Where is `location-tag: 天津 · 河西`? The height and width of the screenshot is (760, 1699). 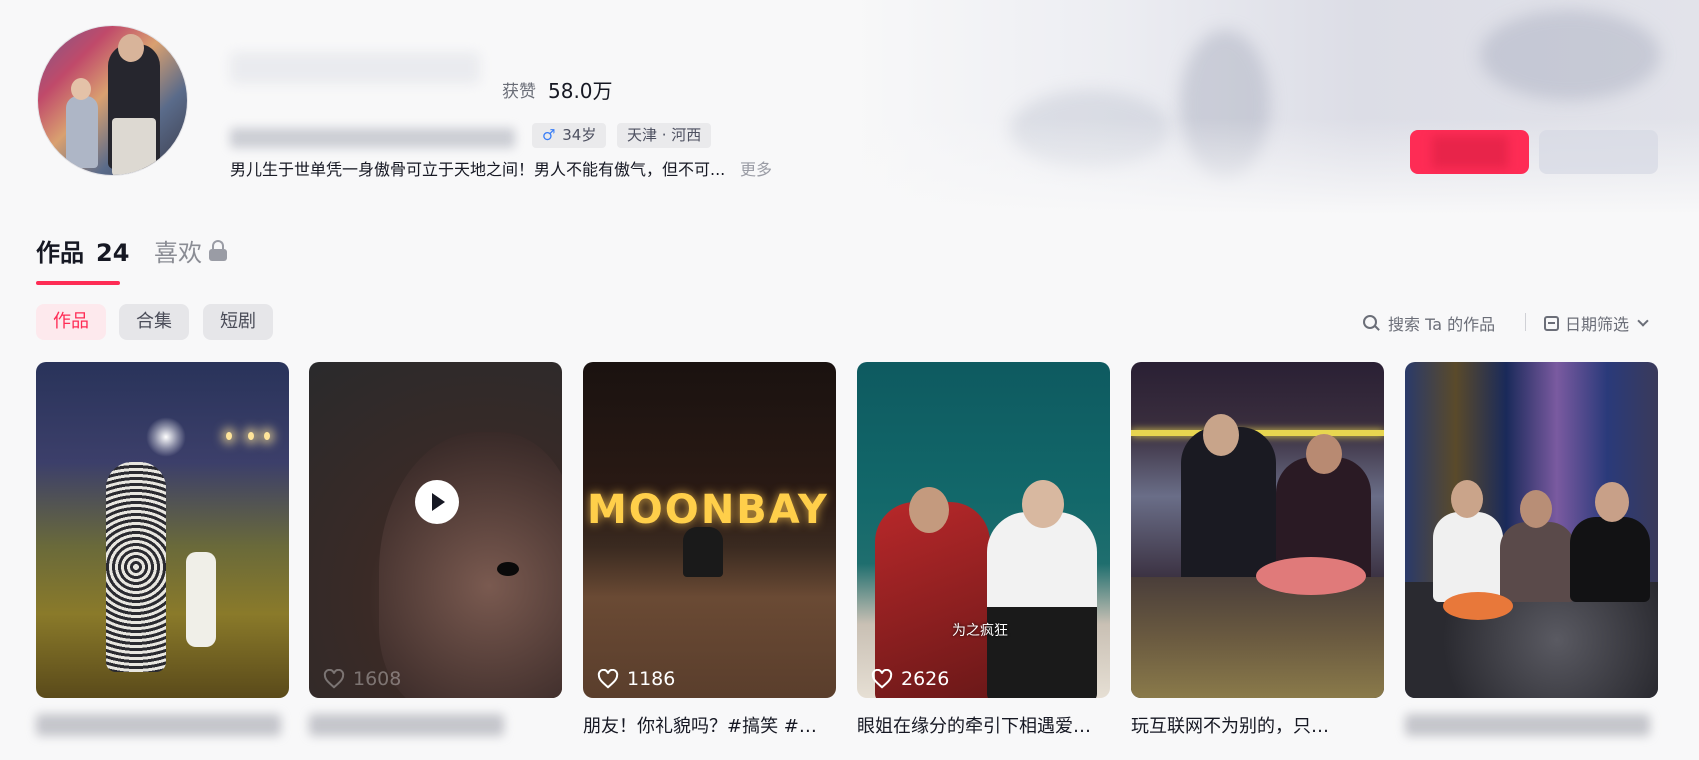
location-tag: 天津 · 河西 is located at coordinates (664, 135).